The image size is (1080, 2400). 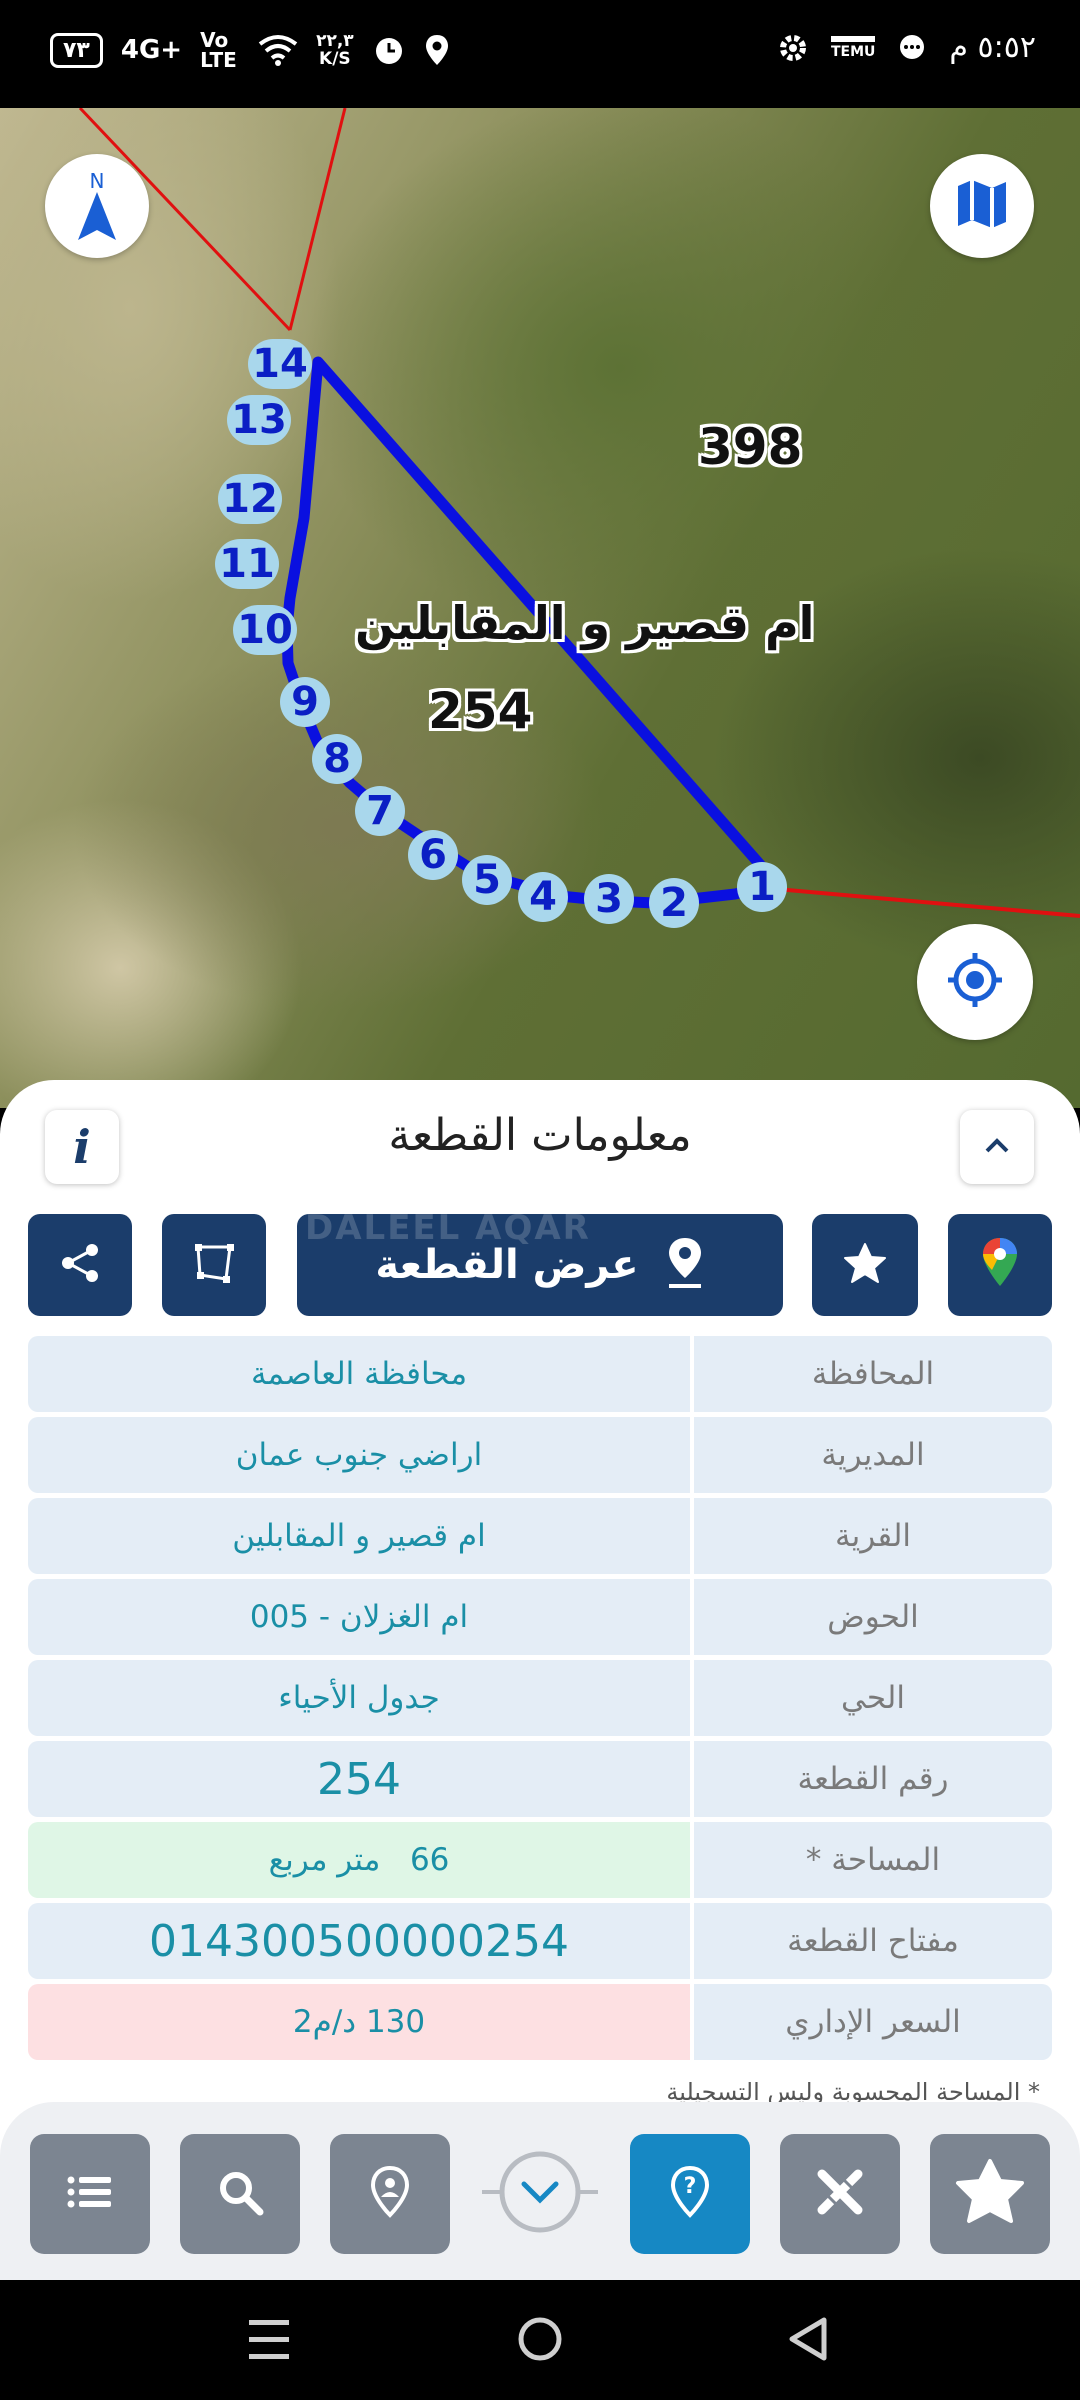 I want to click on google-maps-icon, so click(x=1000, y=1265).